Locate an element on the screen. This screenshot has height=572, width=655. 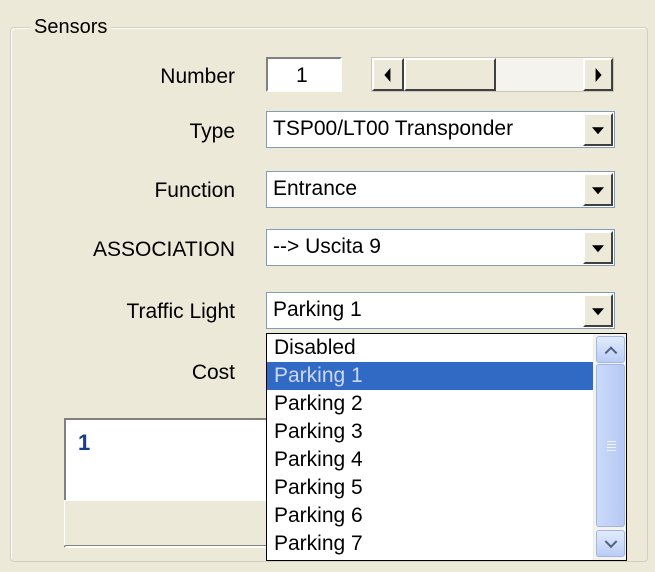
type-dropdown-button is located at coordinates (598, 129).